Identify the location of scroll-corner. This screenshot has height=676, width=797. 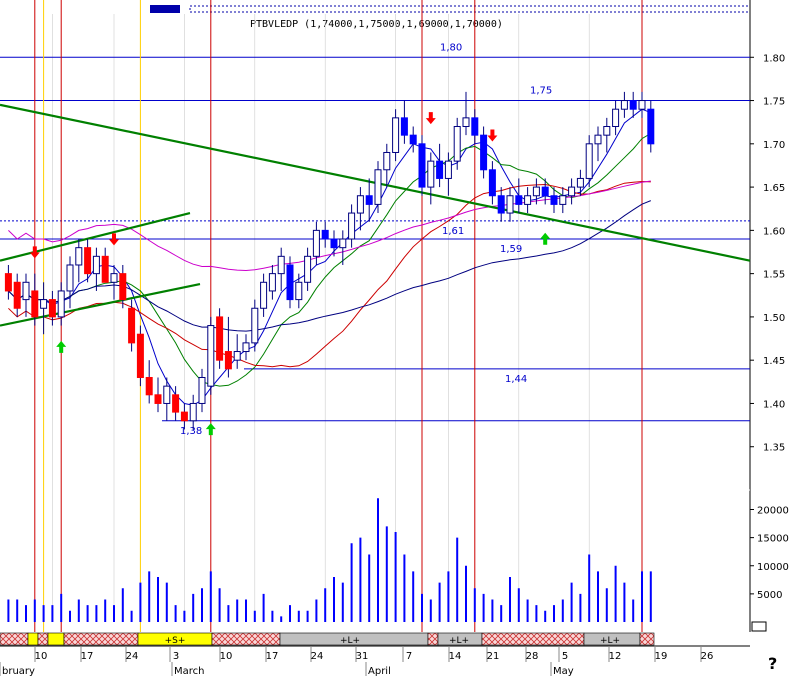
(759, 626).